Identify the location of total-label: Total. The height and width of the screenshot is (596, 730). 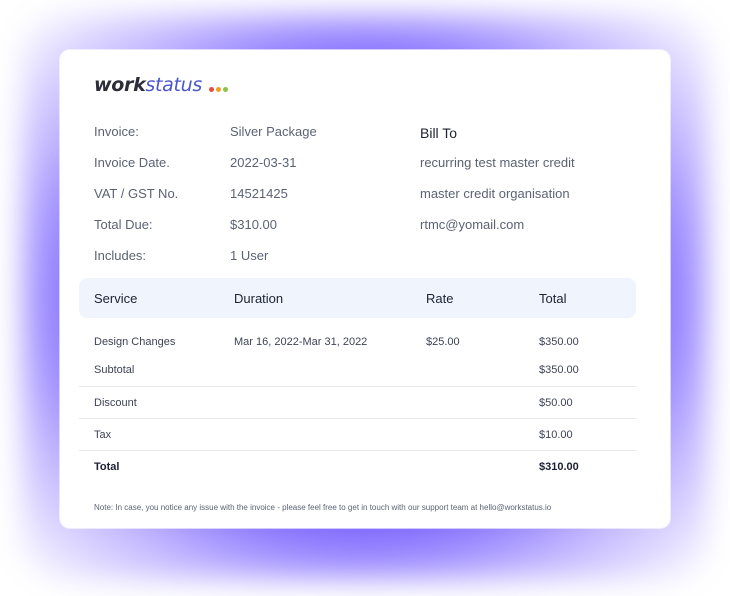
(107, 467).